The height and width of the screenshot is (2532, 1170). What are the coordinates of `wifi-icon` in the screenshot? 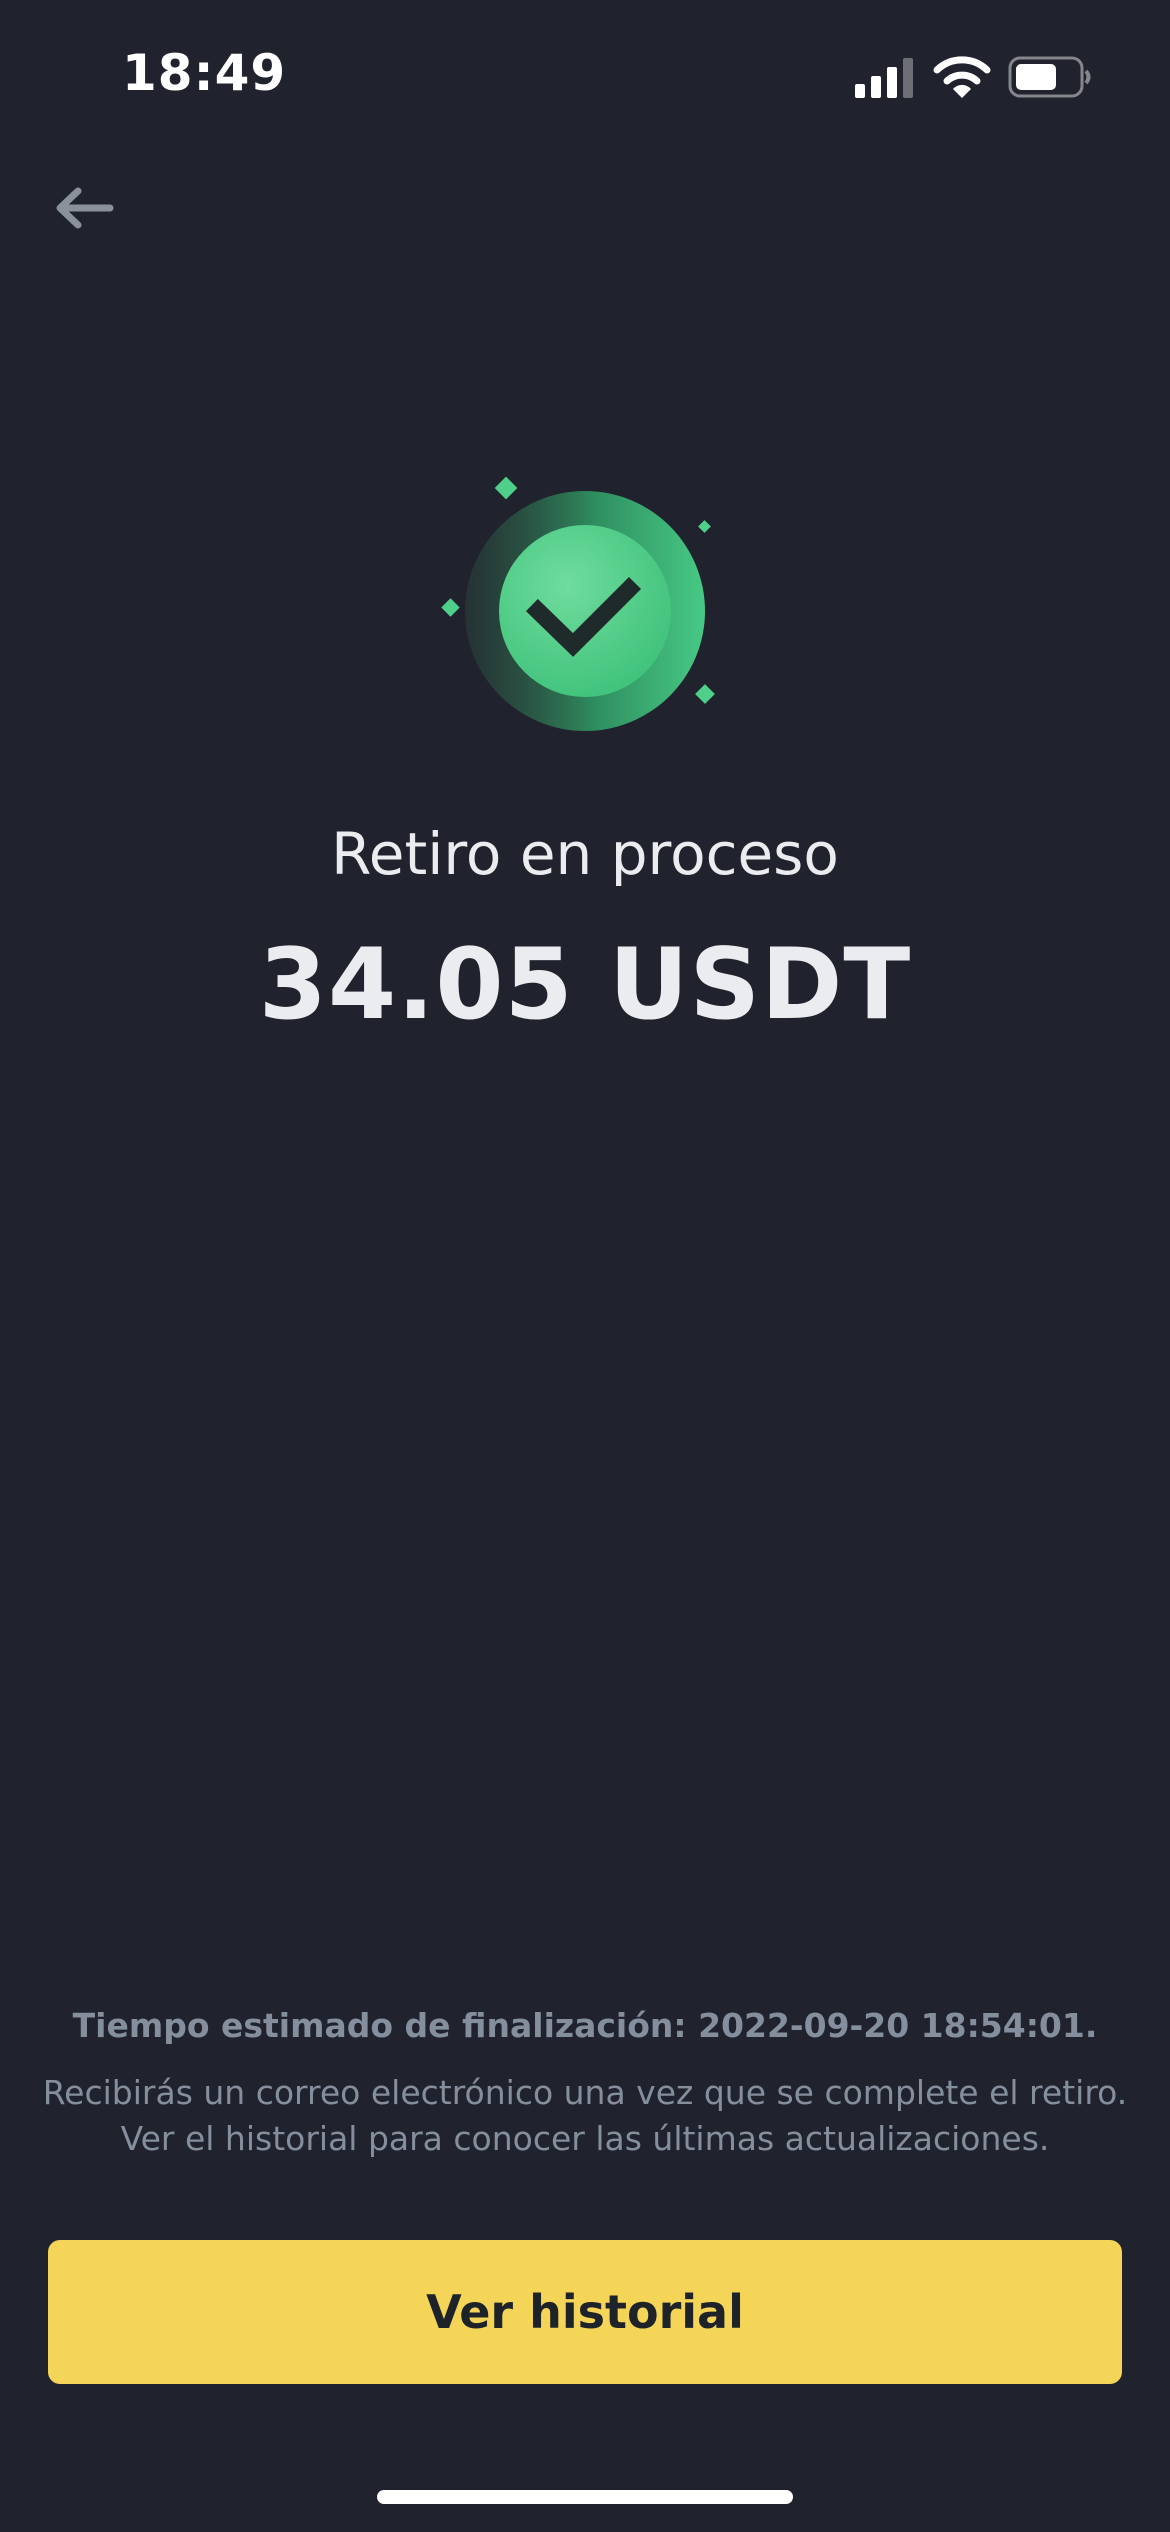 It's located at (962, 77).